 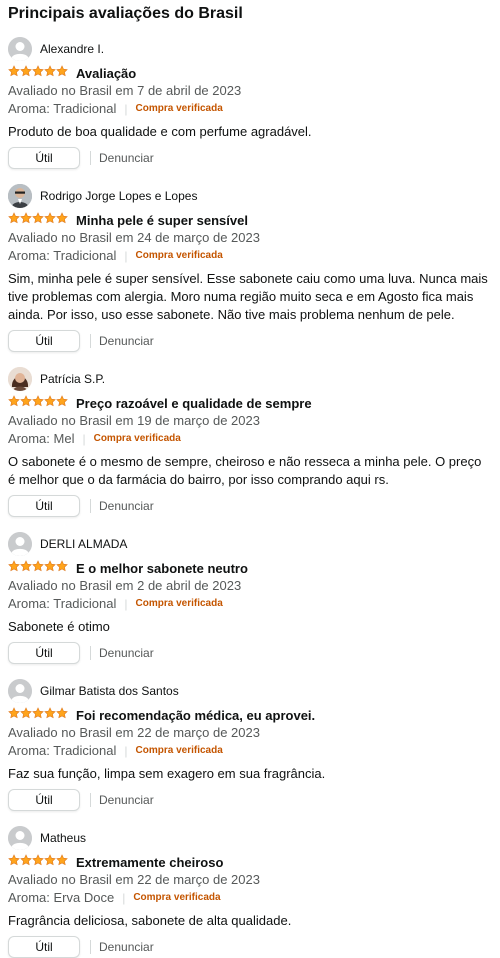 What do you see at coordinates (149, 862) in the screenshot?
I see `review-title: Extremamente cheiroso` at bounding box center [149, 862].